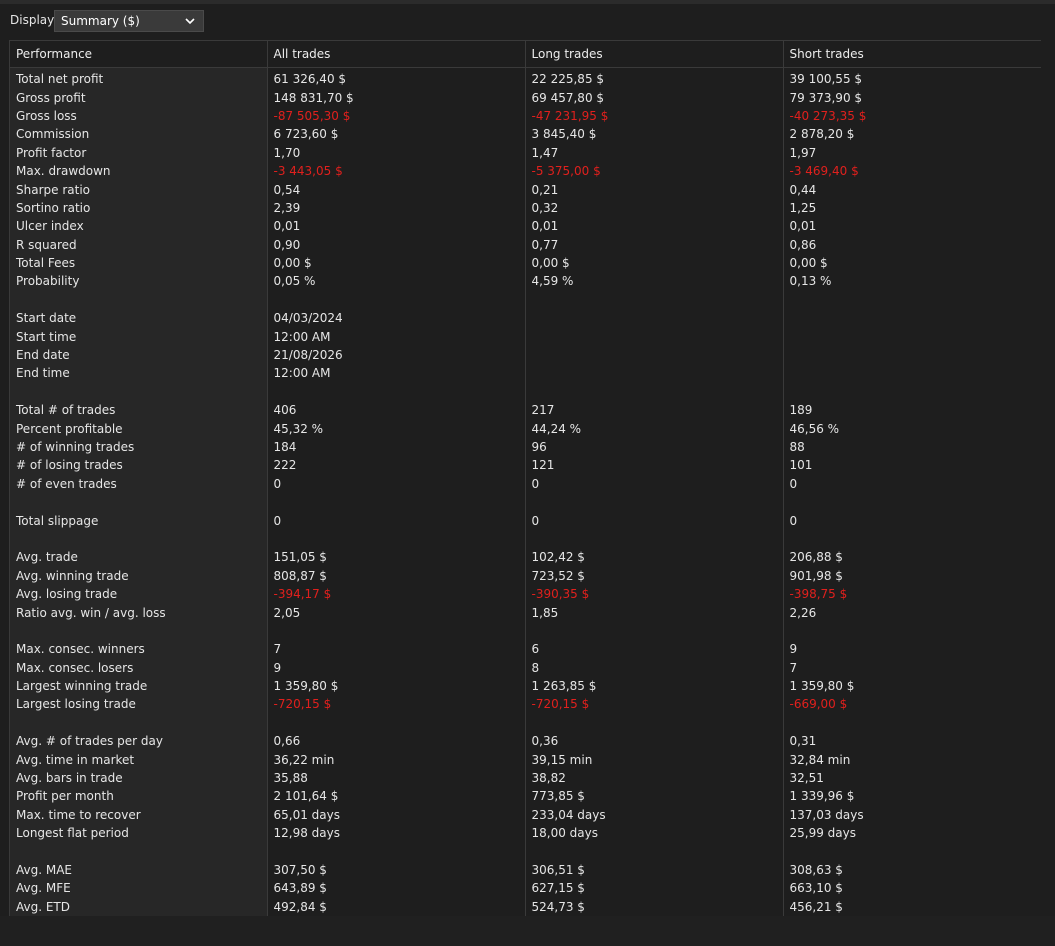  Describe the element at coordinates (654, 447) in the screenshot. I see `value-long-trades: 96` at that location.